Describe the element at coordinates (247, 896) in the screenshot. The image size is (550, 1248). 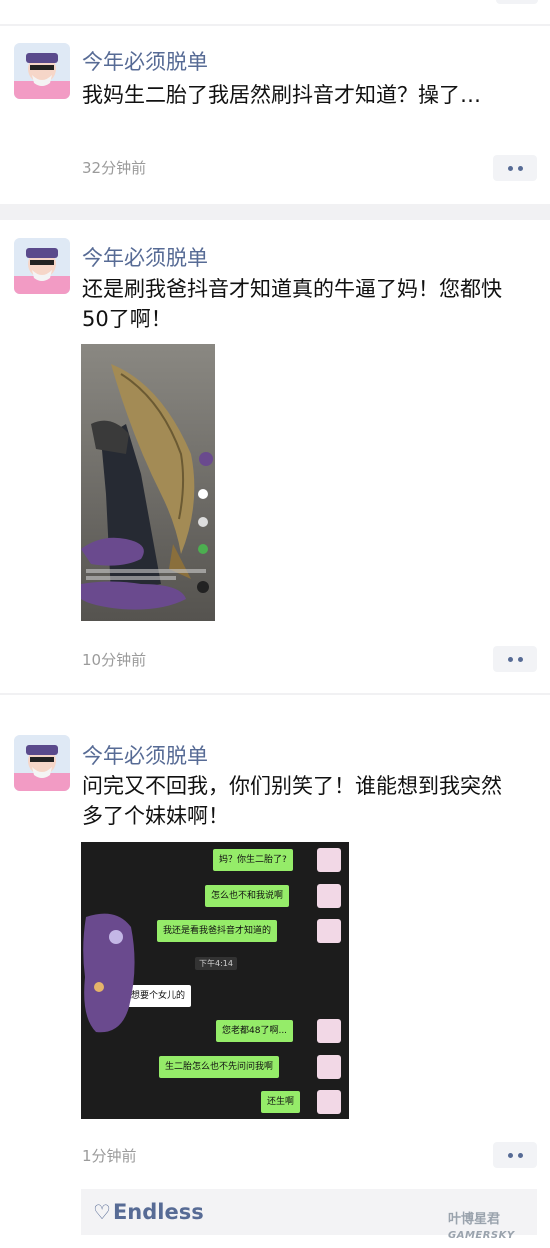
I see `chat-message: 怎么也不和我说啊` at that location.